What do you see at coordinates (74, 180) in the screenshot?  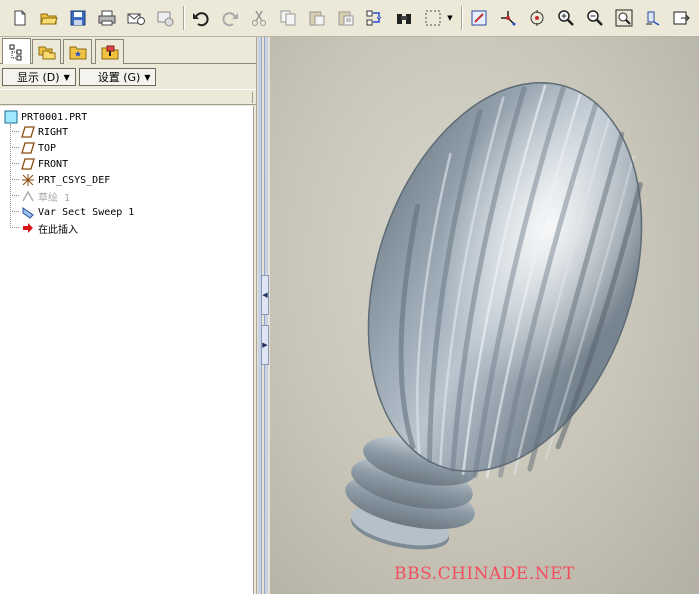 I see `tree-item-label: PRT_CSYS_DEF` at bounding box center [74, 180].